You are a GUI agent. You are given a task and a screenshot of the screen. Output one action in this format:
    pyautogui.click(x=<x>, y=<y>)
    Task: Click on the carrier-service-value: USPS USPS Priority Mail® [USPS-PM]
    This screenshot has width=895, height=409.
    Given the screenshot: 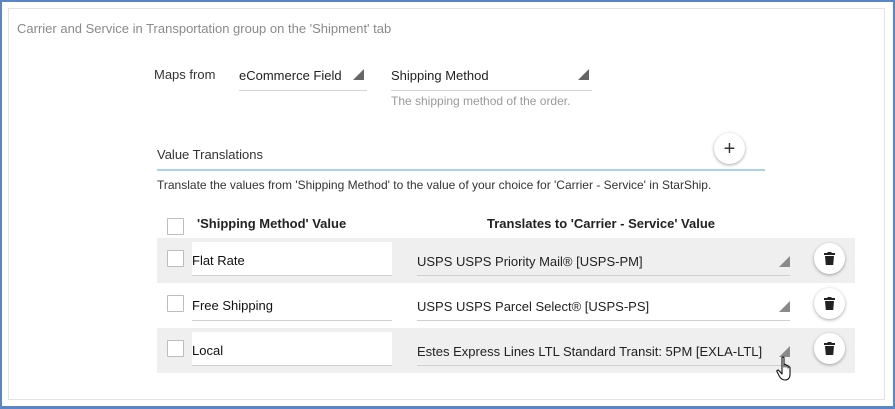 What is the action you would take?
    pyautogui.click(x=530, y=261)
    